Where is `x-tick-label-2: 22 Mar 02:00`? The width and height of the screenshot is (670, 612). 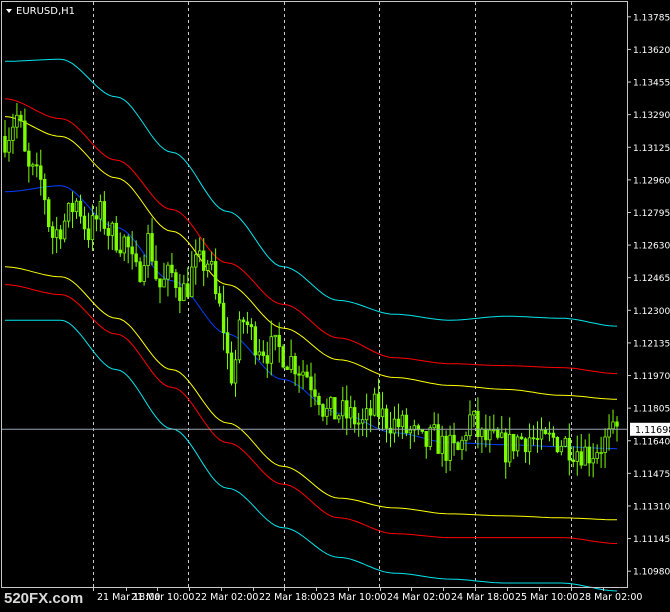 x-tick-label-2: 22 Mar 02:00 is located at coordinates (226, 597).